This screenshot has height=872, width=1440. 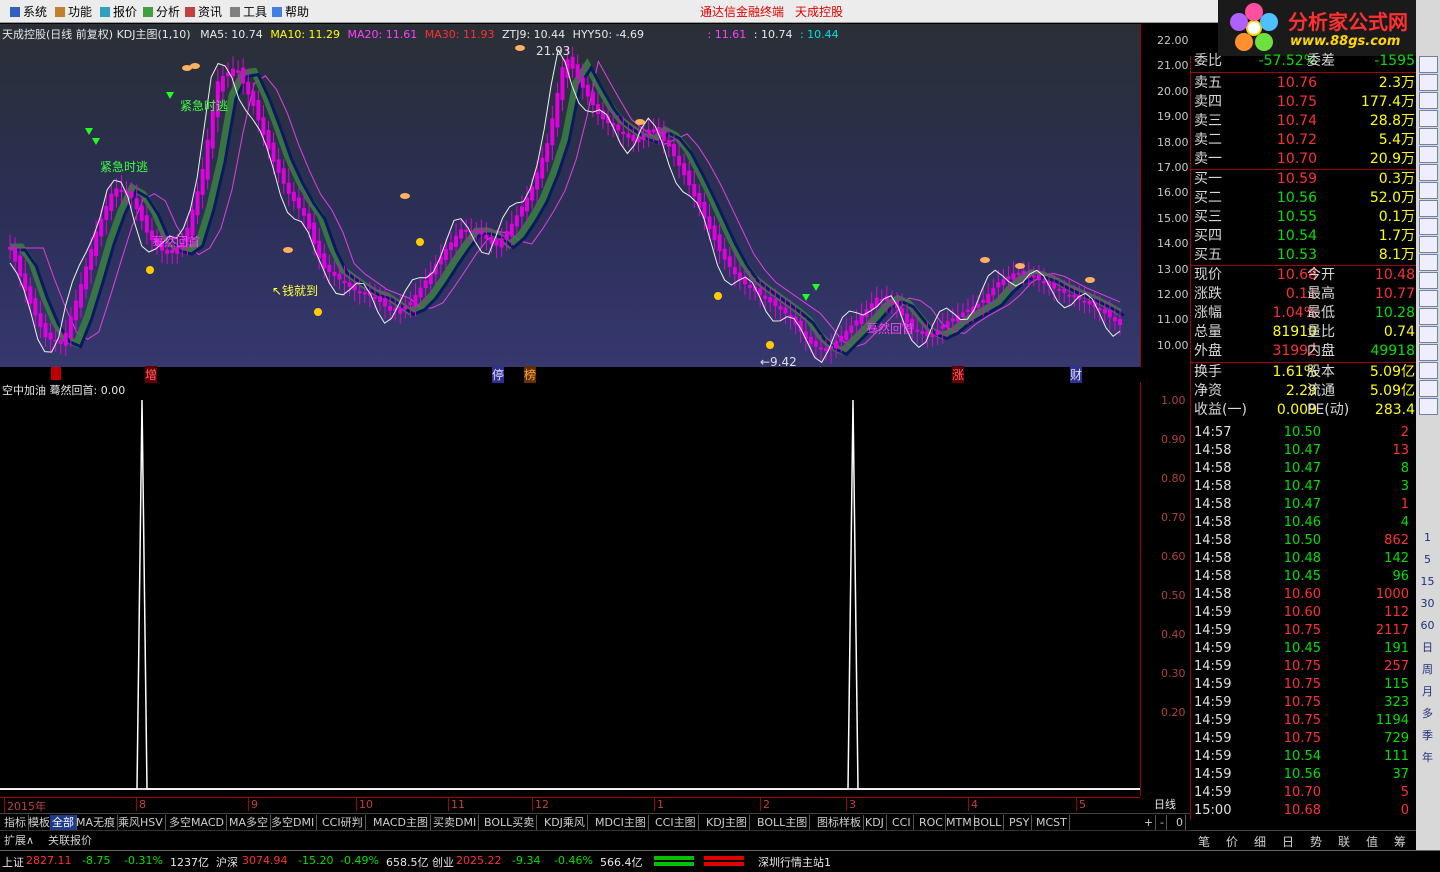 What do you see at coordinates (1428, 352) in the screenshot?
I see `move-icon` at bounding box center [1428, 352].